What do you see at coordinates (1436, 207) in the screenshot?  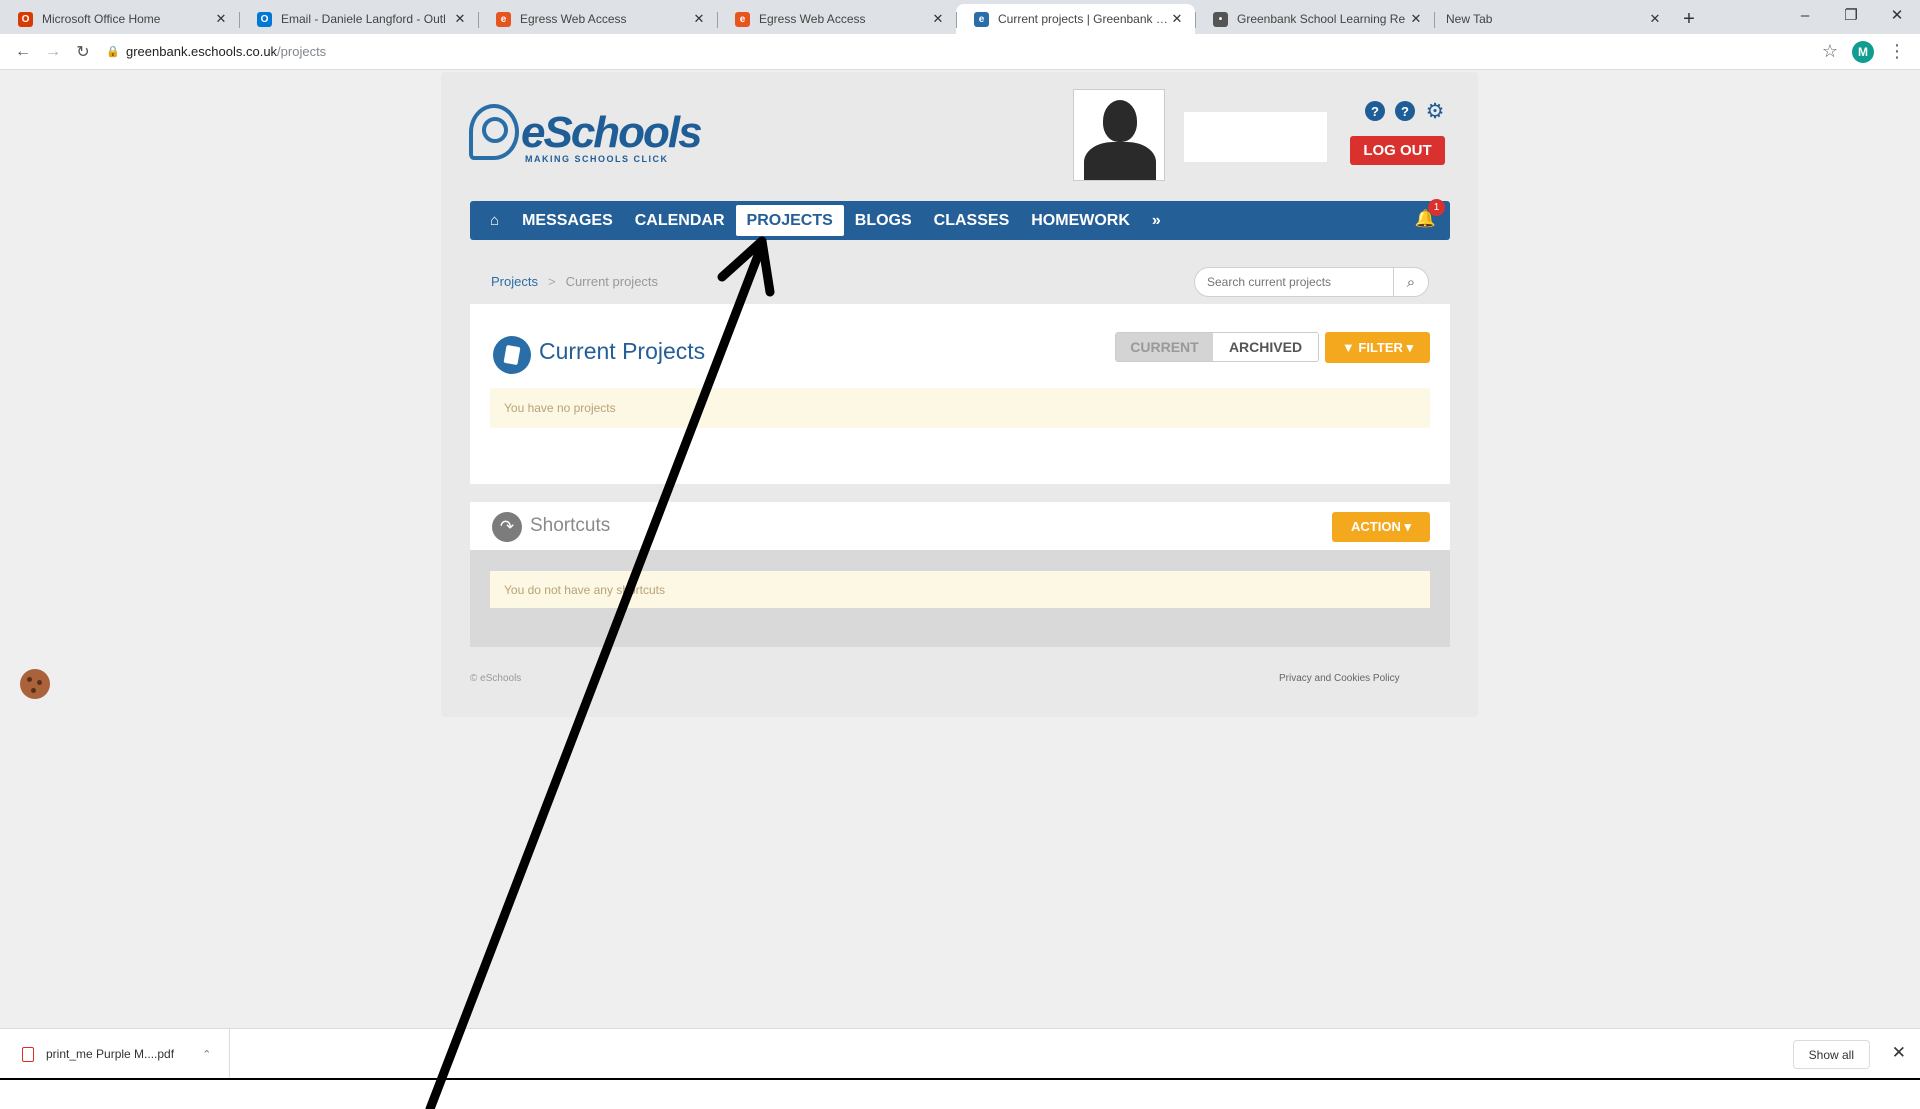 I see `notification-badge: 1` at bounding box center [1436, 207].